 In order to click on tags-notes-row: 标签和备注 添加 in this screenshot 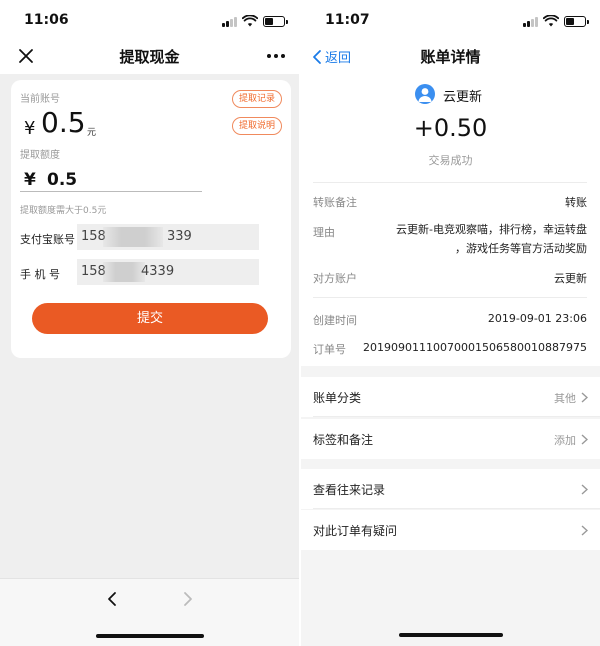, I will do `click(450, 439)`.